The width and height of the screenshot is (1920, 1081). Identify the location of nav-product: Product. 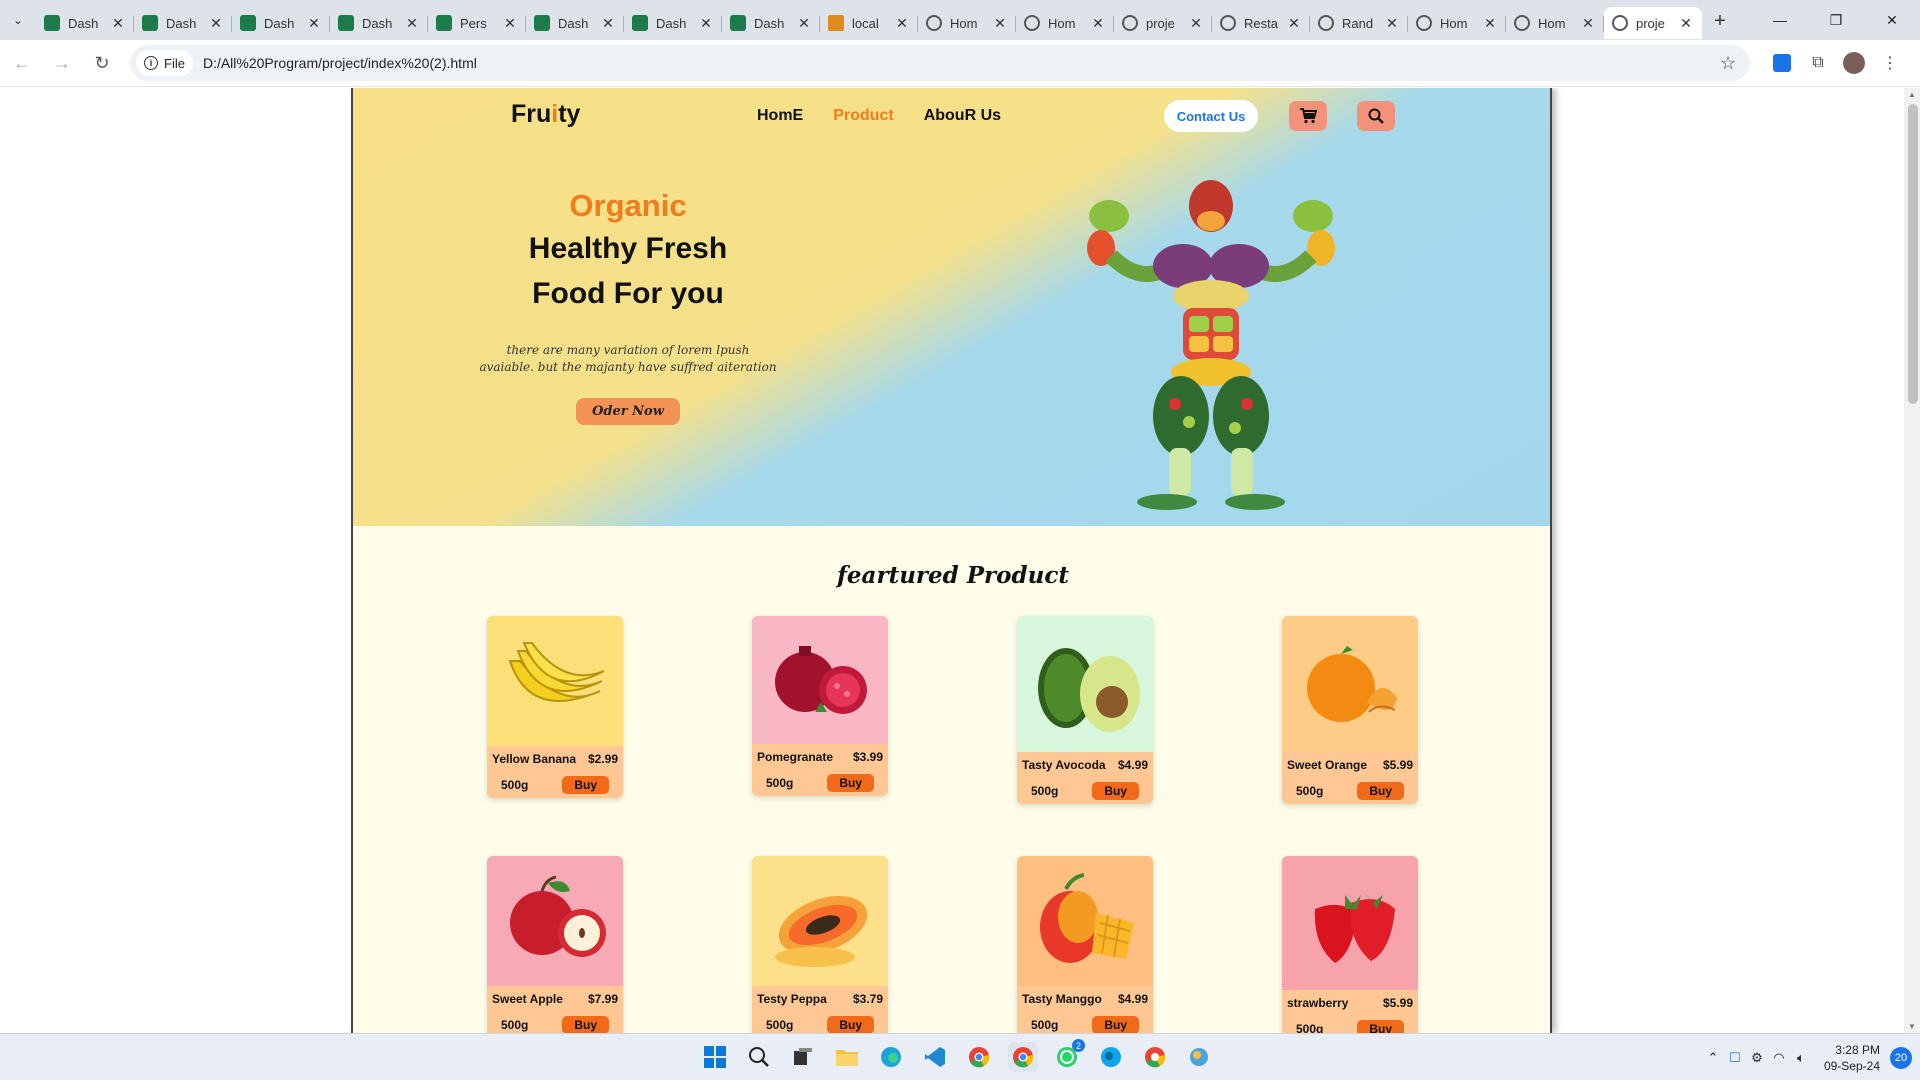
(863, 116).